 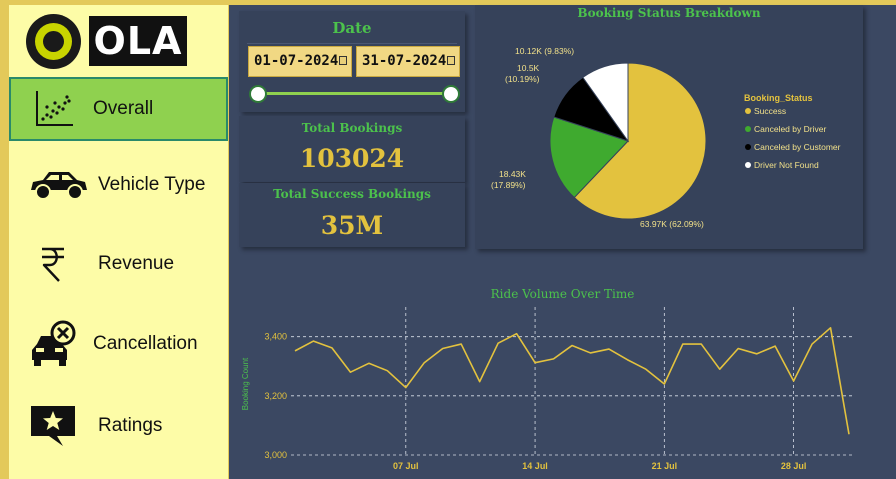 I want to click on end-date-input: 31-07-2024, so click(x=408, y=61).